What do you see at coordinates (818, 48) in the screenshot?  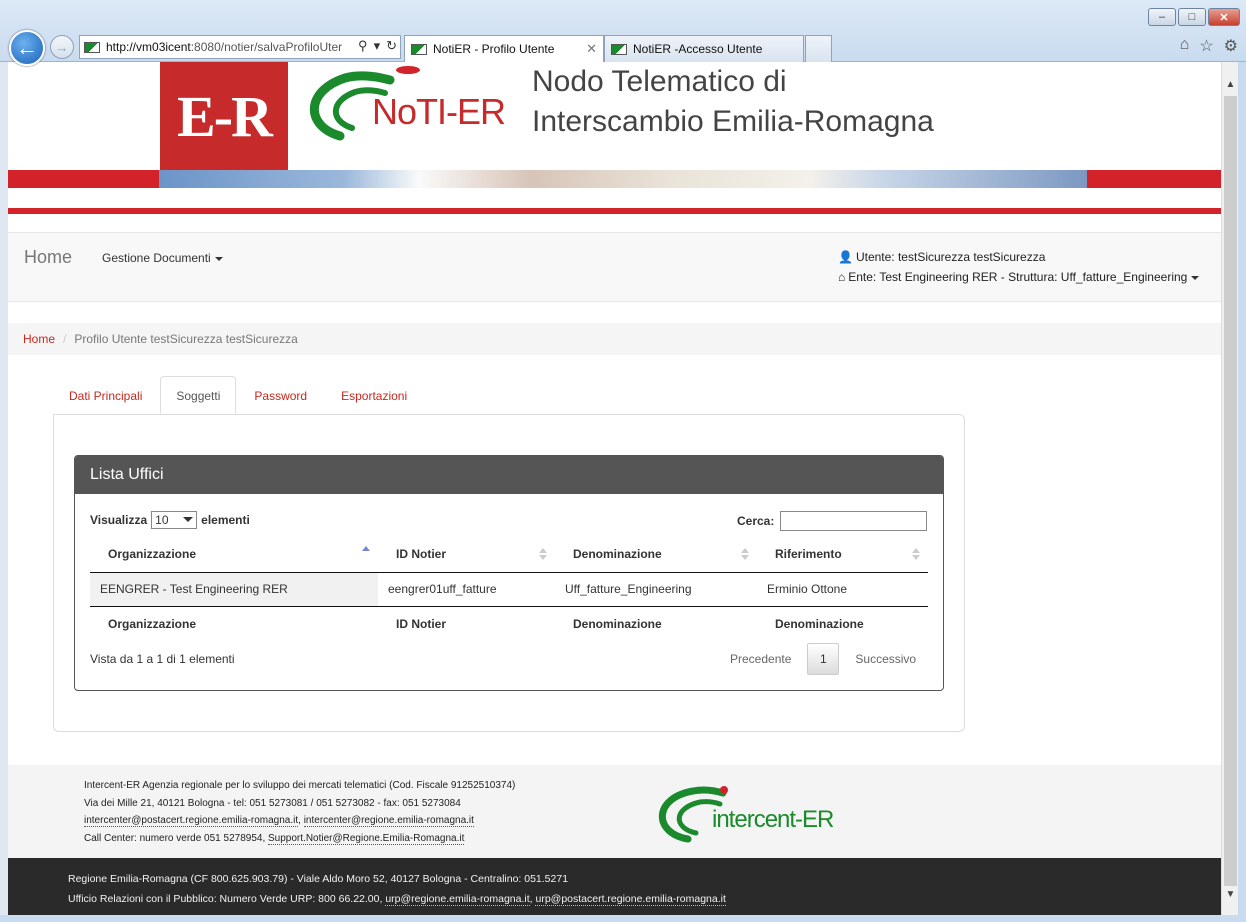 I see `new-tab-button` at bounding box center [818, 48].